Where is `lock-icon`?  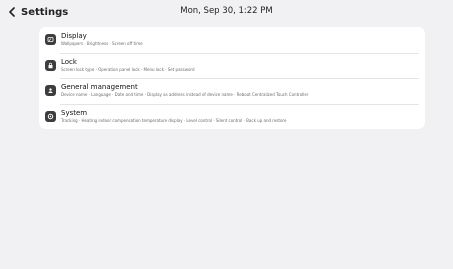 lock-icon is located at coordinates (50, 65).